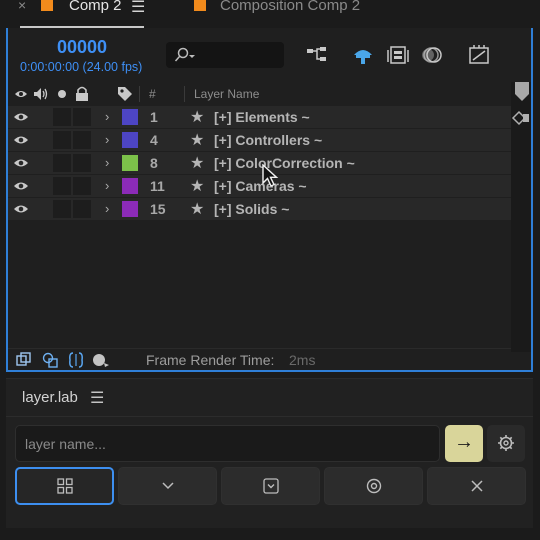 The height and width of the screenshot is (540, 540). I want to click on chevron-down-icon, so click(167, 486).